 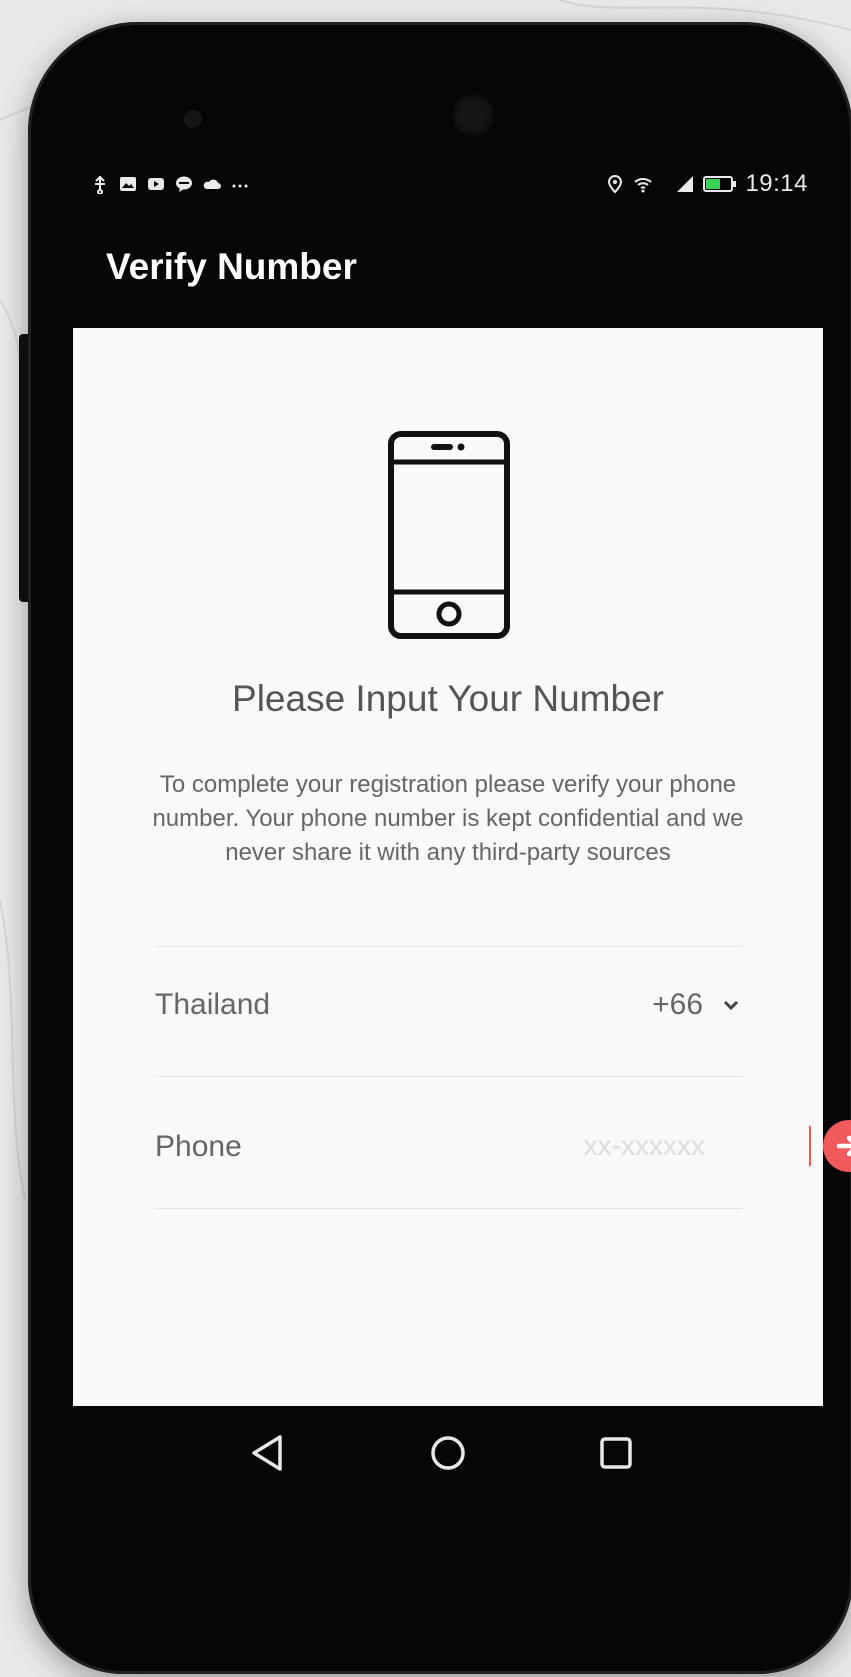 I want to click on front-camera, so click(x=473, y=115).